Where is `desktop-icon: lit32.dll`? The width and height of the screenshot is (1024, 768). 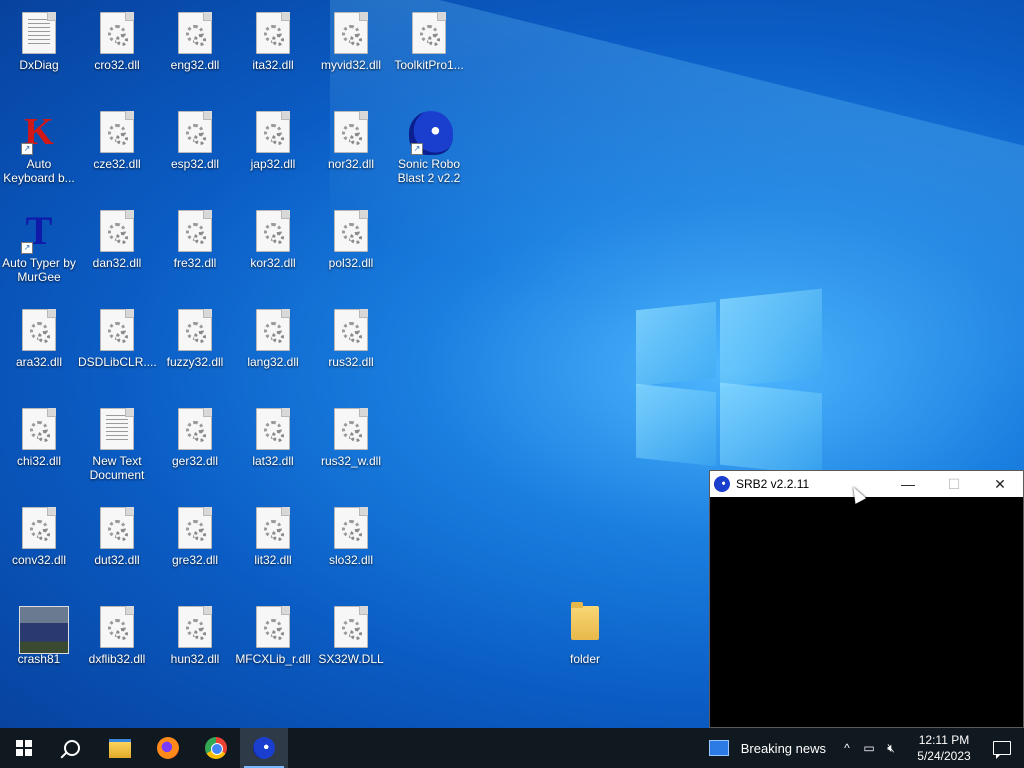
desktop-icon: lit32.dll is located at coordinates (273, 533).